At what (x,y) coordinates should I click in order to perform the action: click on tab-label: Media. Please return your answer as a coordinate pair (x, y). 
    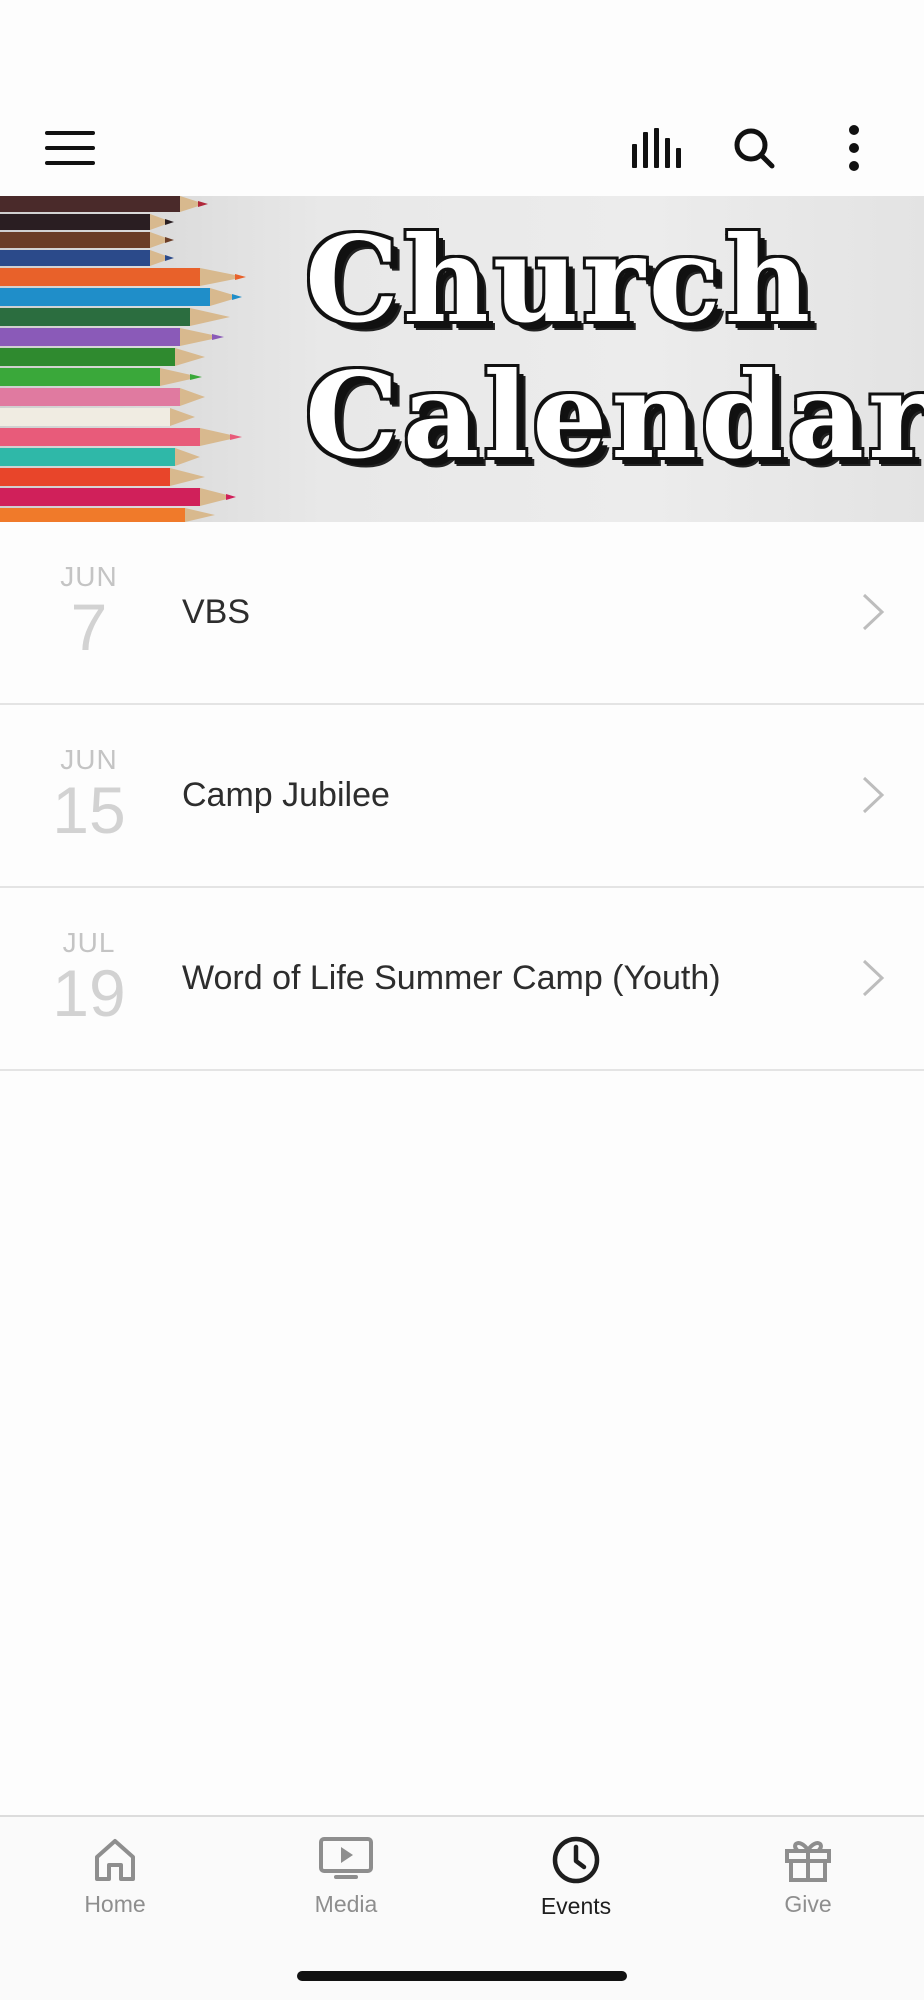
    Looking at the image, I should click on (346, 1904).